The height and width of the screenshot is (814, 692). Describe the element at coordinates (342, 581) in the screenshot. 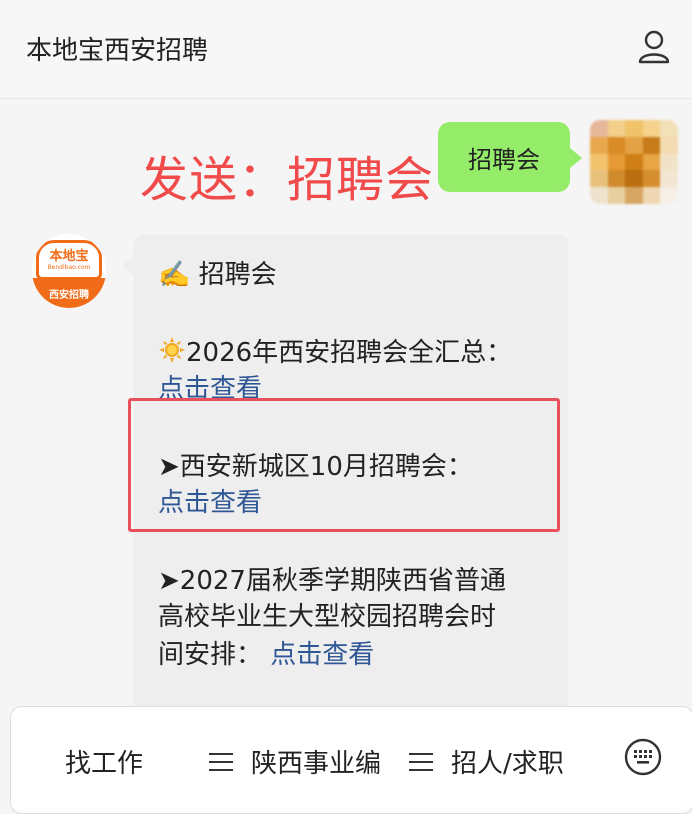

I see `list-item-text: 2027届秋季学期陕西省普通` at that location.